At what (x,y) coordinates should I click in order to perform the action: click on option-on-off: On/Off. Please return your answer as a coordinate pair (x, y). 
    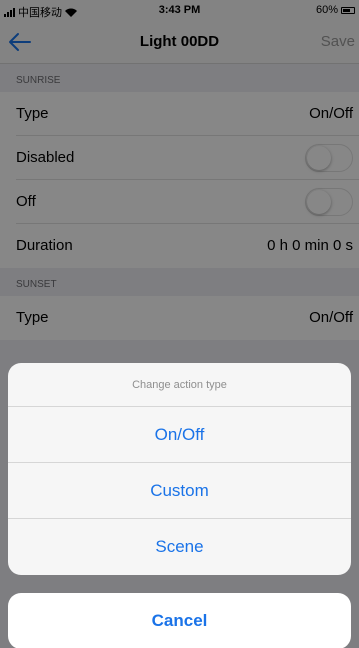
    Looking at the image, I should click on (179, 435).